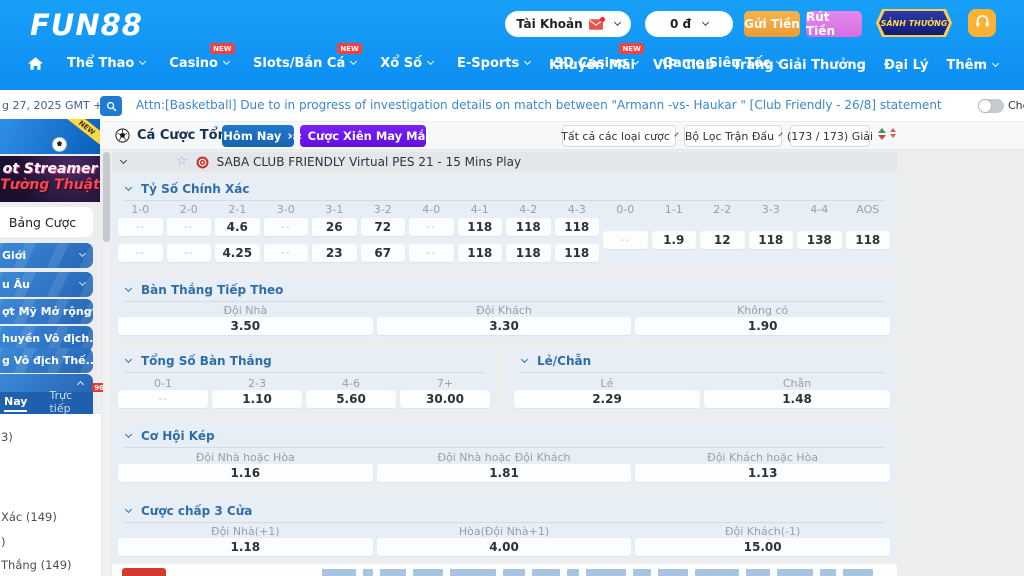 The image size is (1024, 576). I want to click on odds-button: 1.81, so click(504, 473).